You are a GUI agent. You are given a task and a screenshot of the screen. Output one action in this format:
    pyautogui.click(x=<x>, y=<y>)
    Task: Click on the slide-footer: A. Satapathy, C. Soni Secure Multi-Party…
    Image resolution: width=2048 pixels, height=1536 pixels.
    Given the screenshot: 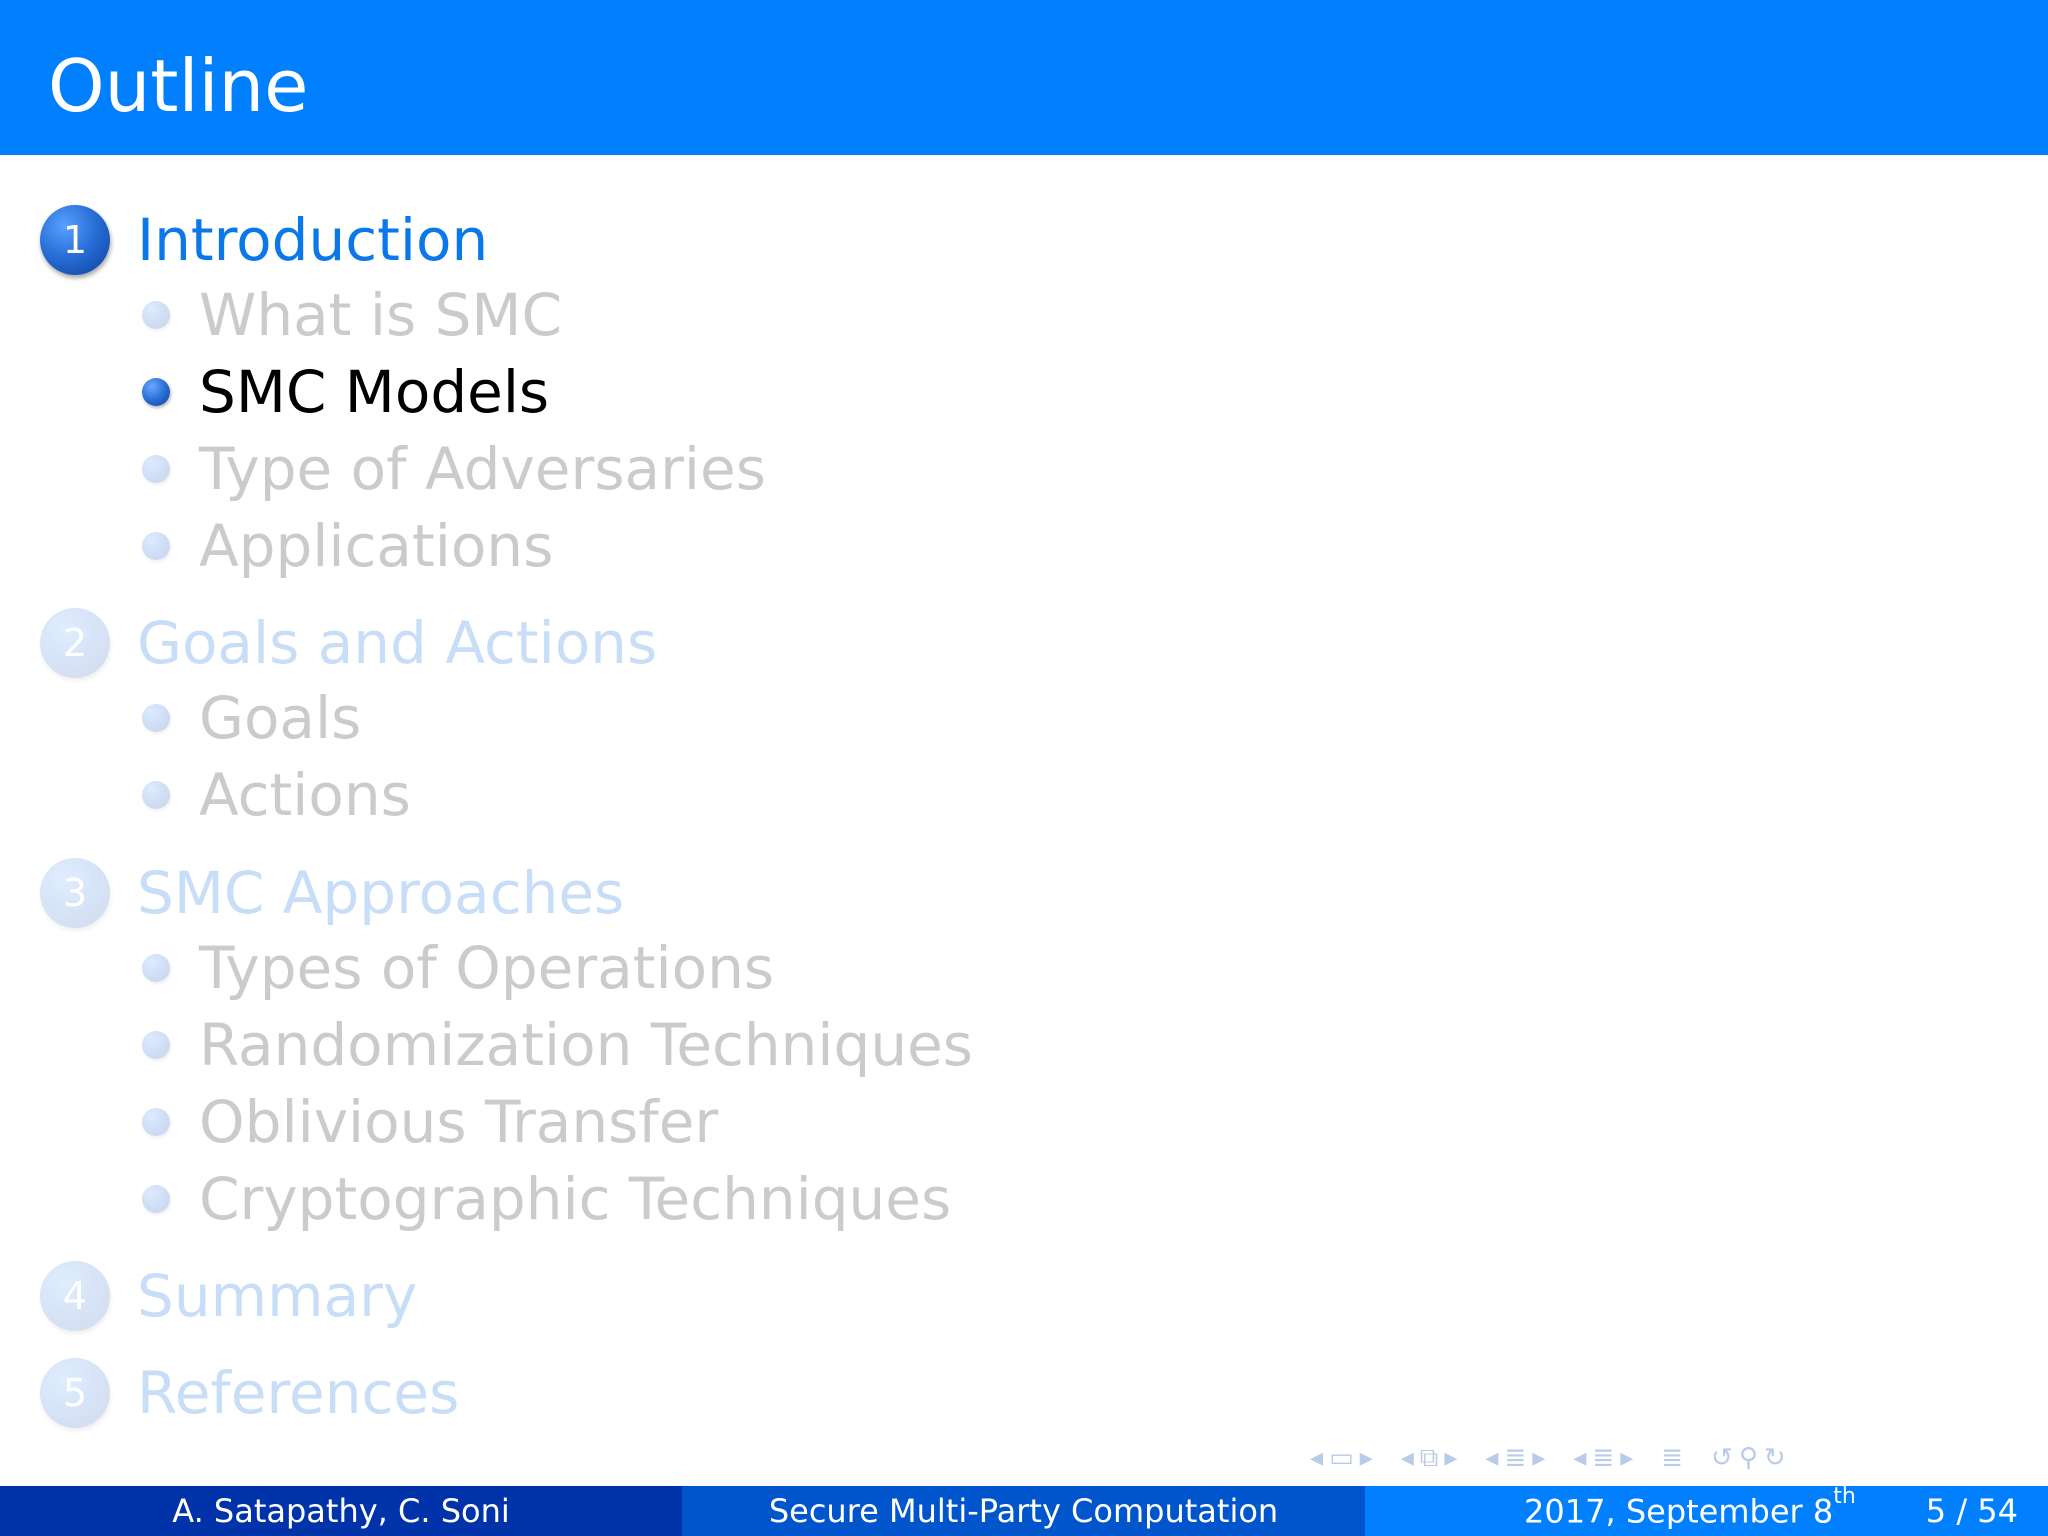 What is the action you would take?
    pyautogui.click(x=1024, y=1509)
    